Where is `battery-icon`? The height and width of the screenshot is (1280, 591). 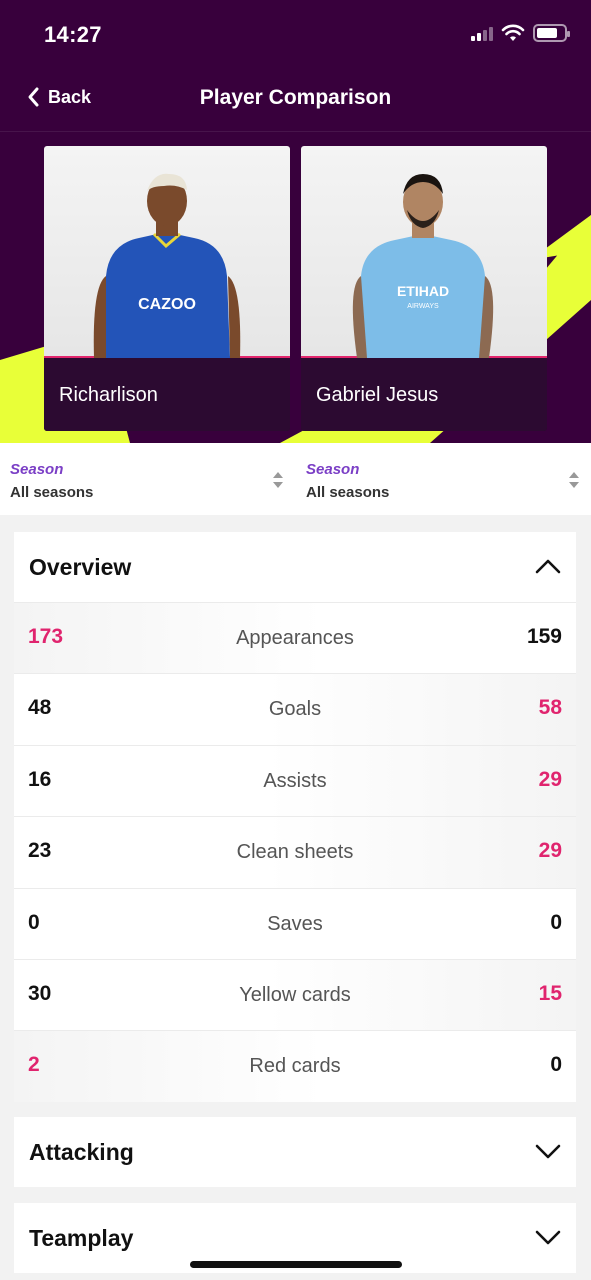 battery-icon is located at coordinates (551, 33).